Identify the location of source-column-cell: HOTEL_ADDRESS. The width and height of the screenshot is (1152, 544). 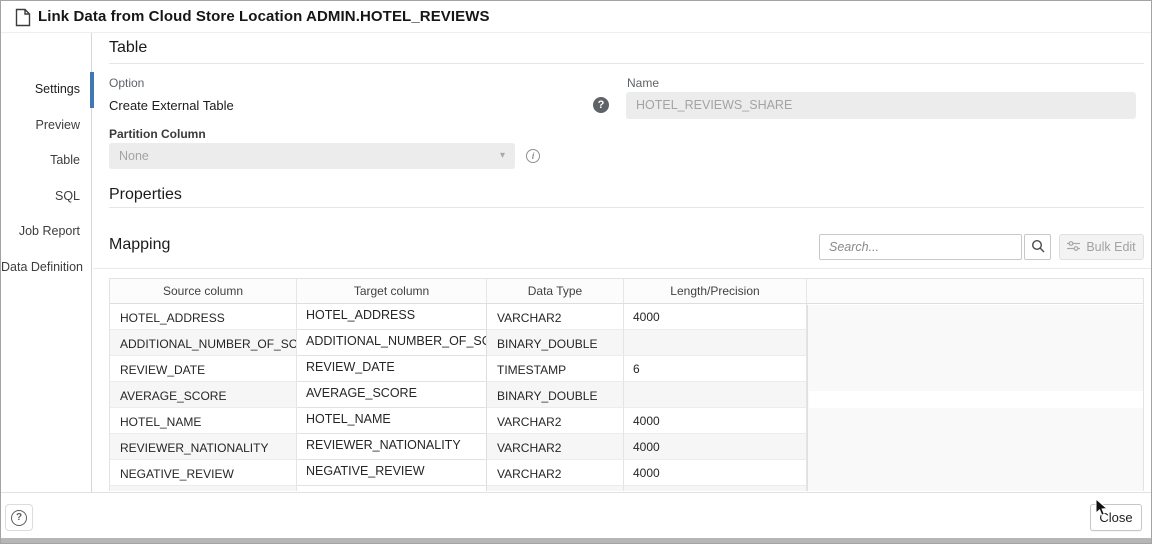
(203, 317).